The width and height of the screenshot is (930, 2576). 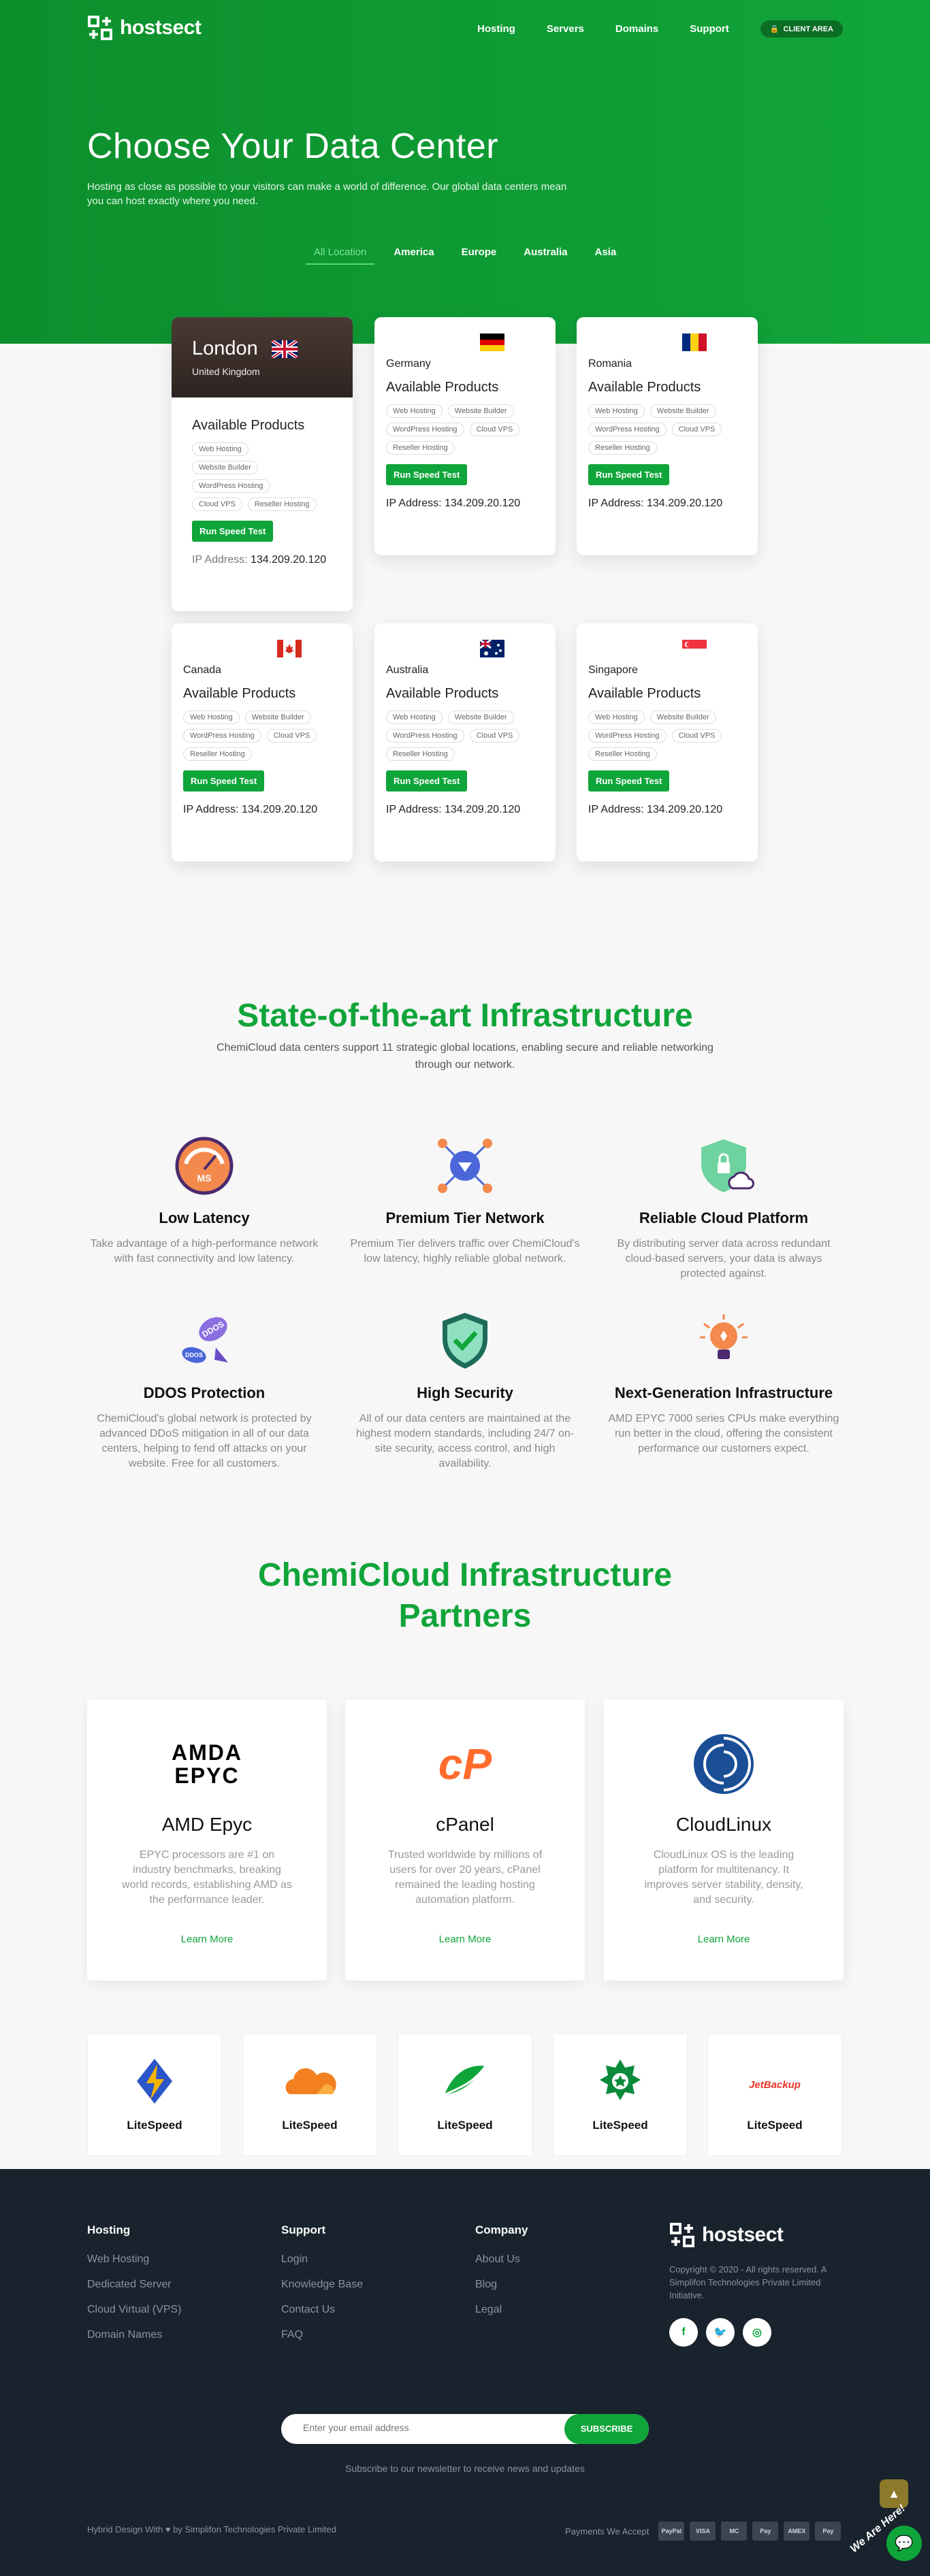 I want to click on client-area-button: 🔒 CLIENT AREA, so click(x=801, y=28).